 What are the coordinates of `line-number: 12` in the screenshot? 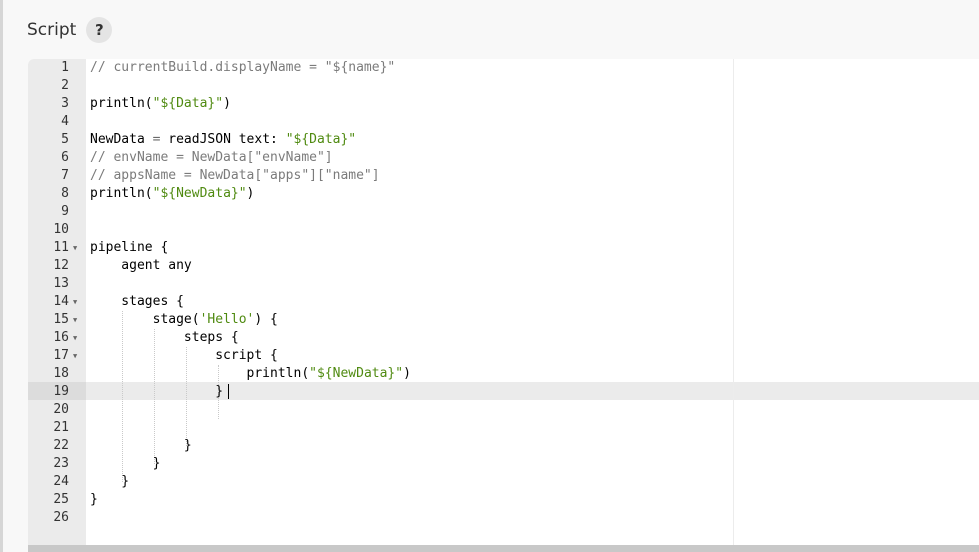 It's located at (61, 265).